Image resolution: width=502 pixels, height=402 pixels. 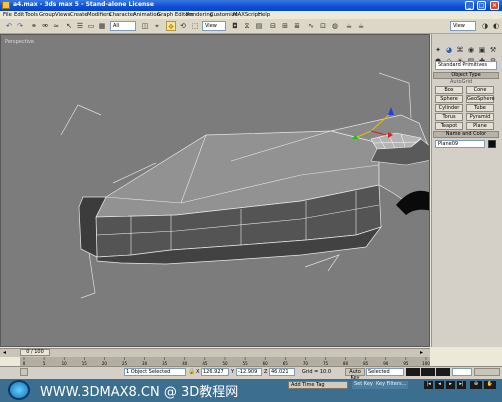 I want to click on y-coordinate-field: -12.909, so click(x=249, y=372).